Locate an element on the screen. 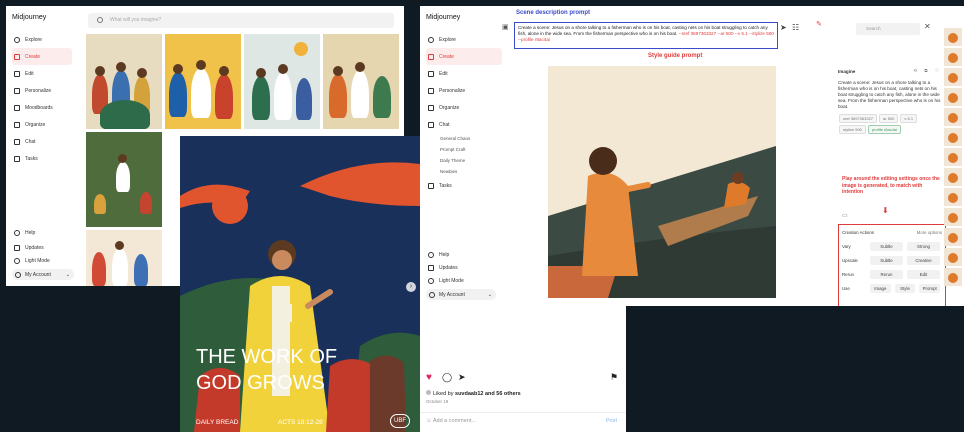  use-image-button: Image is located at coordinates (880, 288).